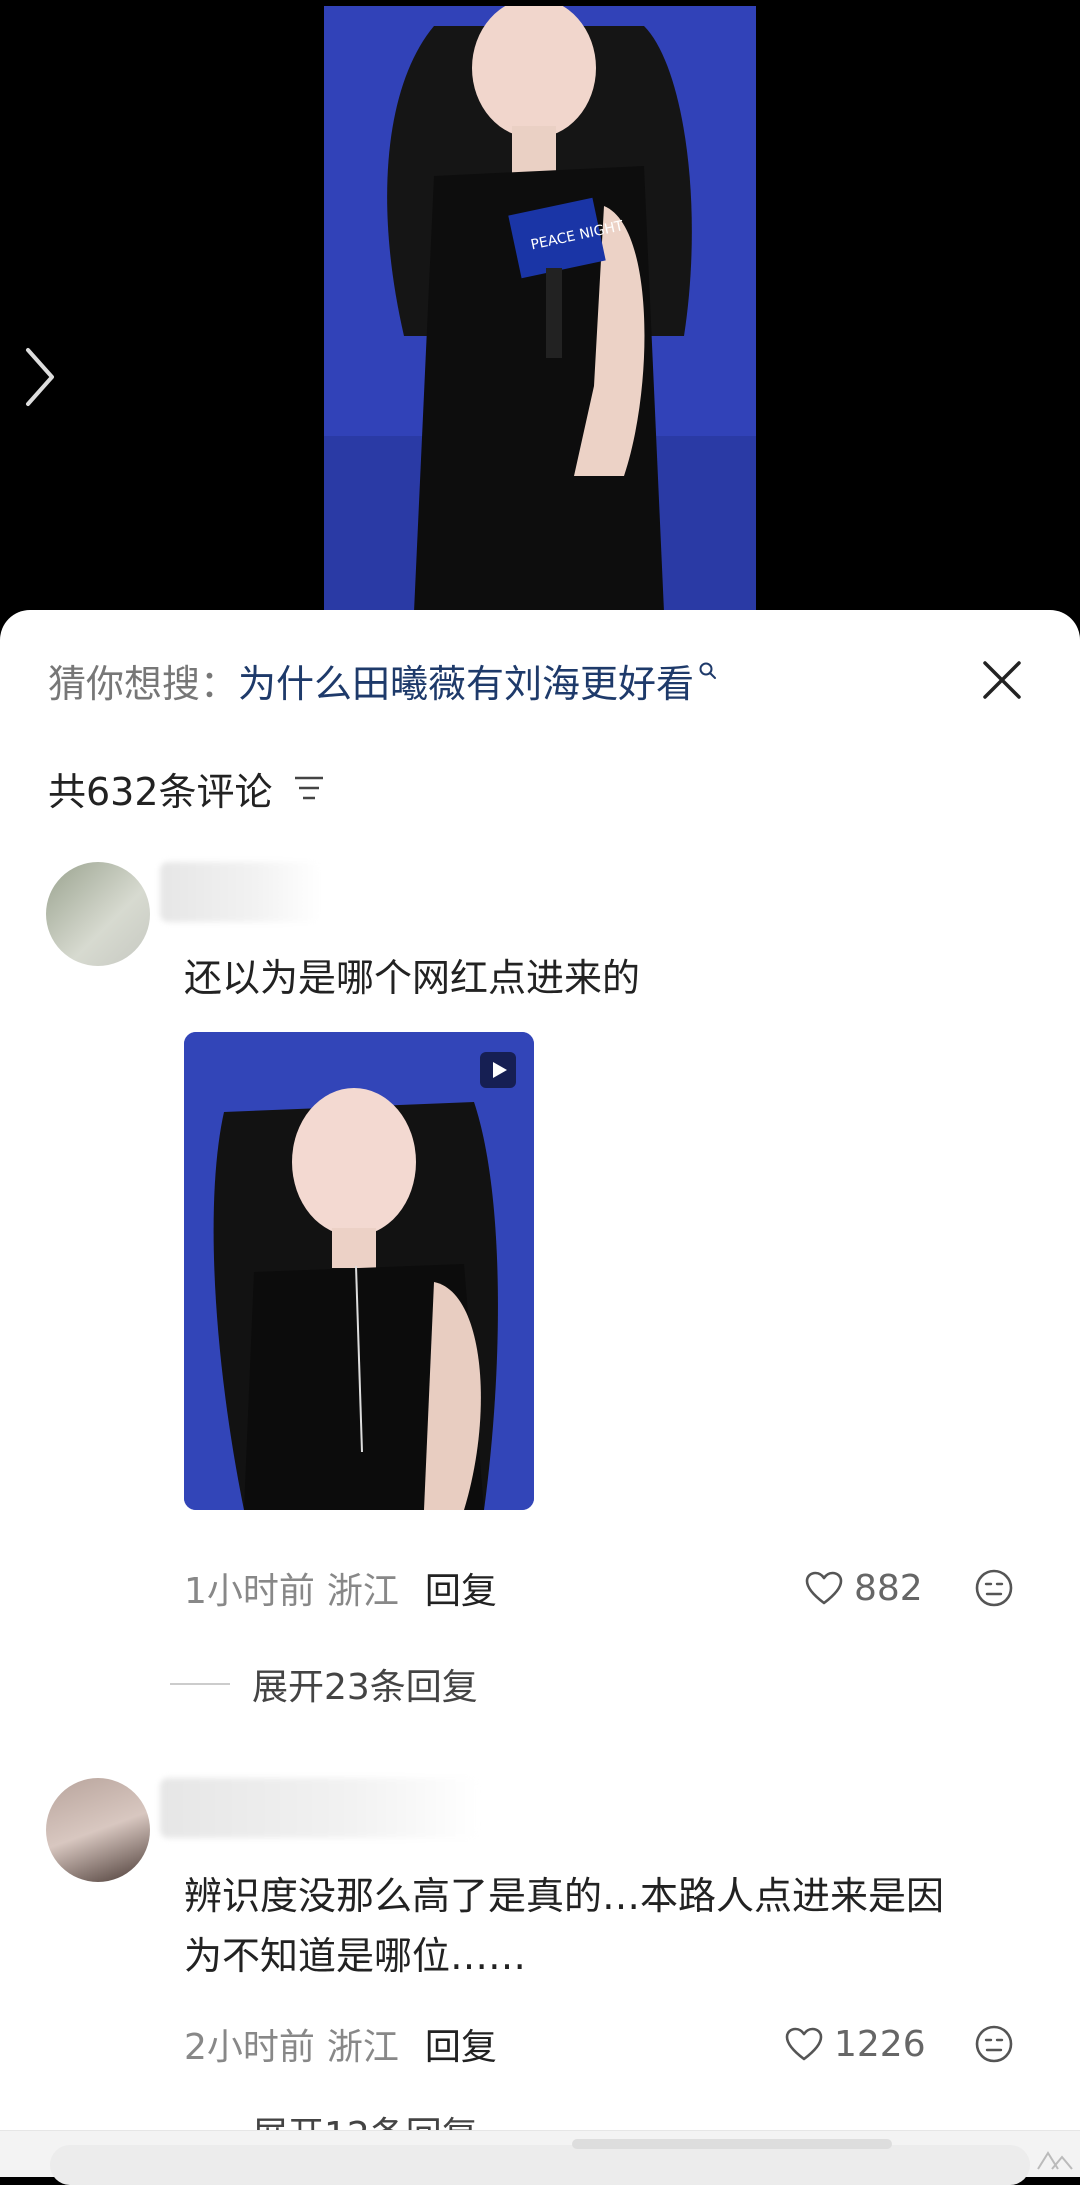 Image resolution: width=1080 pixels, height=2185 pixels. I want to click on play-icon, so click(500, 1070).